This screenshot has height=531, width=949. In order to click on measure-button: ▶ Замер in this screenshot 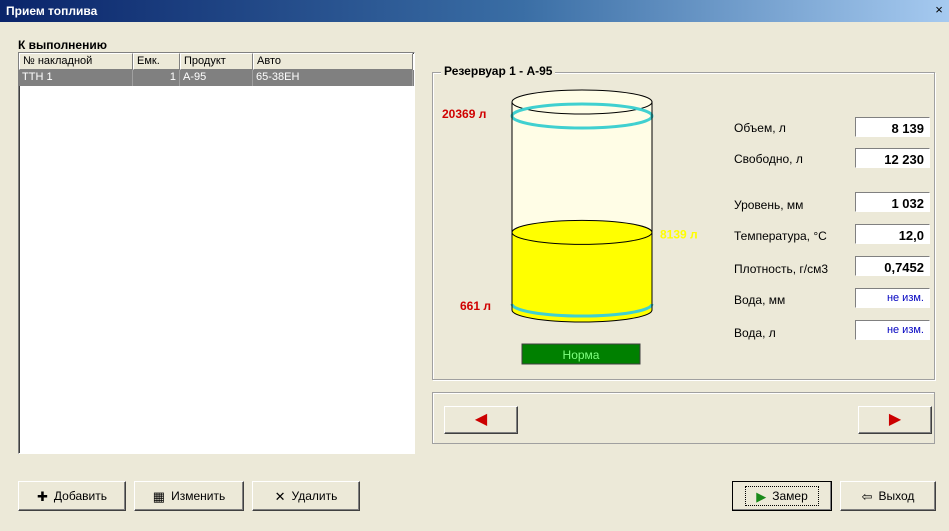, I will do `click(782, 496)`.